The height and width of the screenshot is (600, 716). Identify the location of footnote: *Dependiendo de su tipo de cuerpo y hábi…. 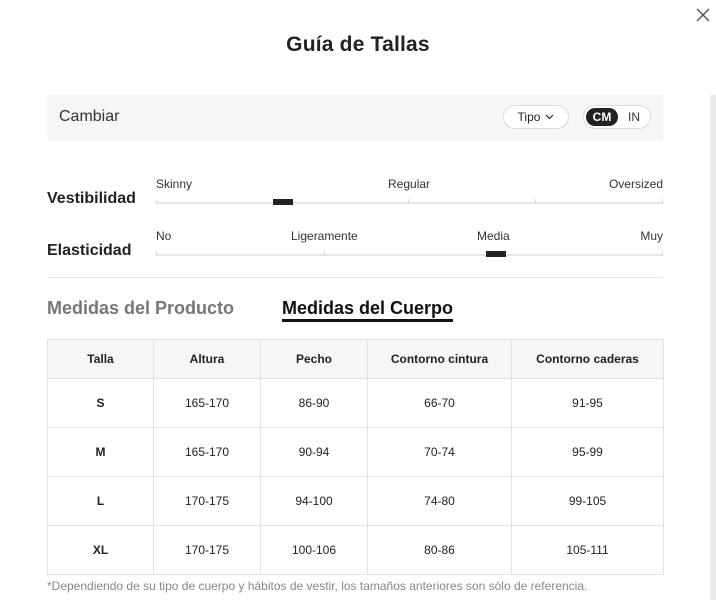
(317, 586).